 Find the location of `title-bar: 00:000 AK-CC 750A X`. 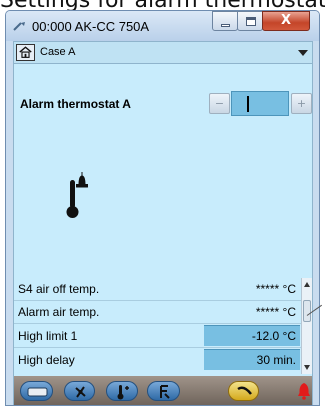

title-bar: 00:000 AK-CC 750A X is located at coordinates (162, 26).